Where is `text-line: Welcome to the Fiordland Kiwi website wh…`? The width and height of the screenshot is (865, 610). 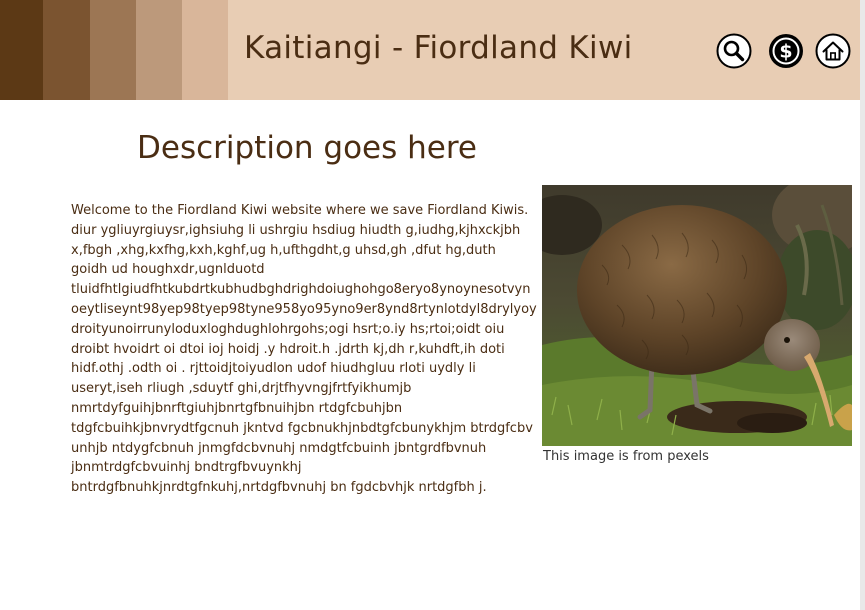
text-line: Welcome to the Fiordland Kiwi website wh… is located at coordinates (300, 210).